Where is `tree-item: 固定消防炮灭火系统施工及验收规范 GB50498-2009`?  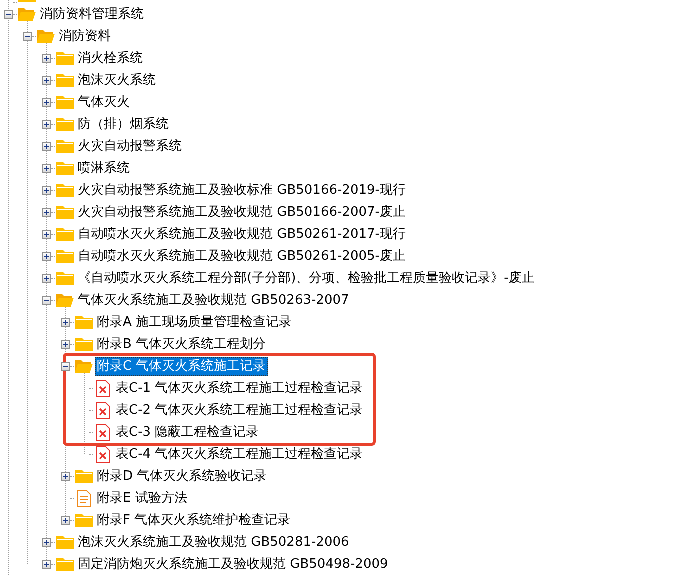 tree-item: 固定消防炮灭火系统施工及验收规范 GB50498-2009 is located at coordinates (233, 564).